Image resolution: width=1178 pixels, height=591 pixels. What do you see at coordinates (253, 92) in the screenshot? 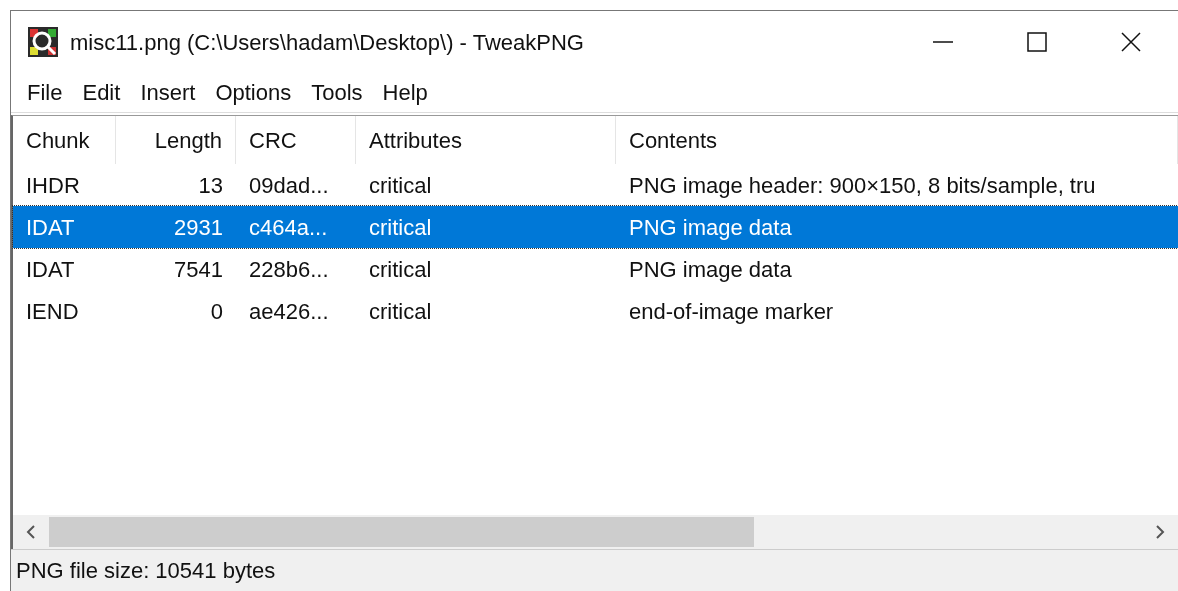
I see `menu-item: Options` at bounding box center [253, 92].